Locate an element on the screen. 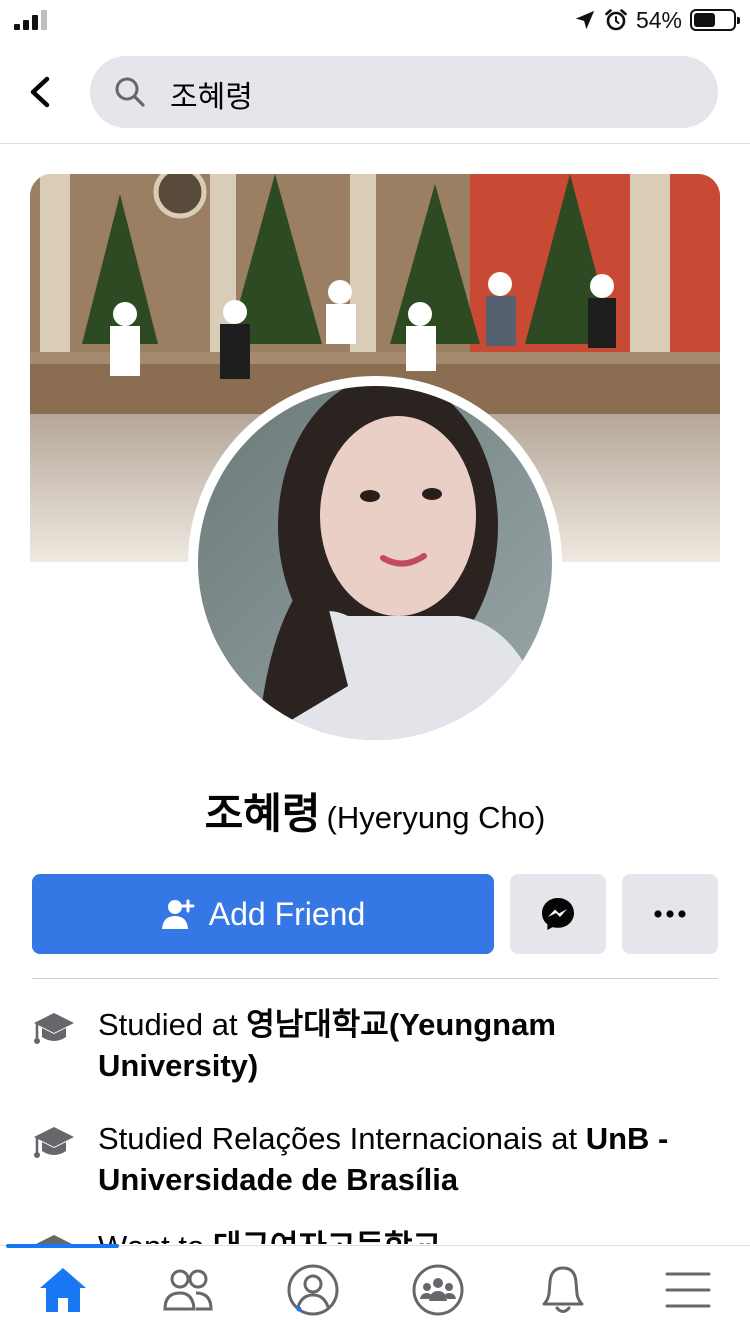 The image size is (750, 1334). profile-icon is located at coordinates (313, 1290).